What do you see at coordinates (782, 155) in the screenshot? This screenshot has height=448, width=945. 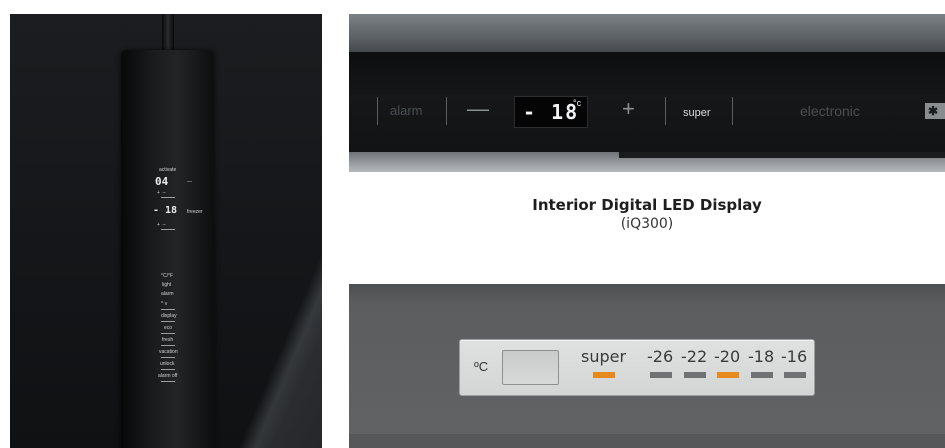 I see `led-bar-shadow` at bounding box center [782, 155].